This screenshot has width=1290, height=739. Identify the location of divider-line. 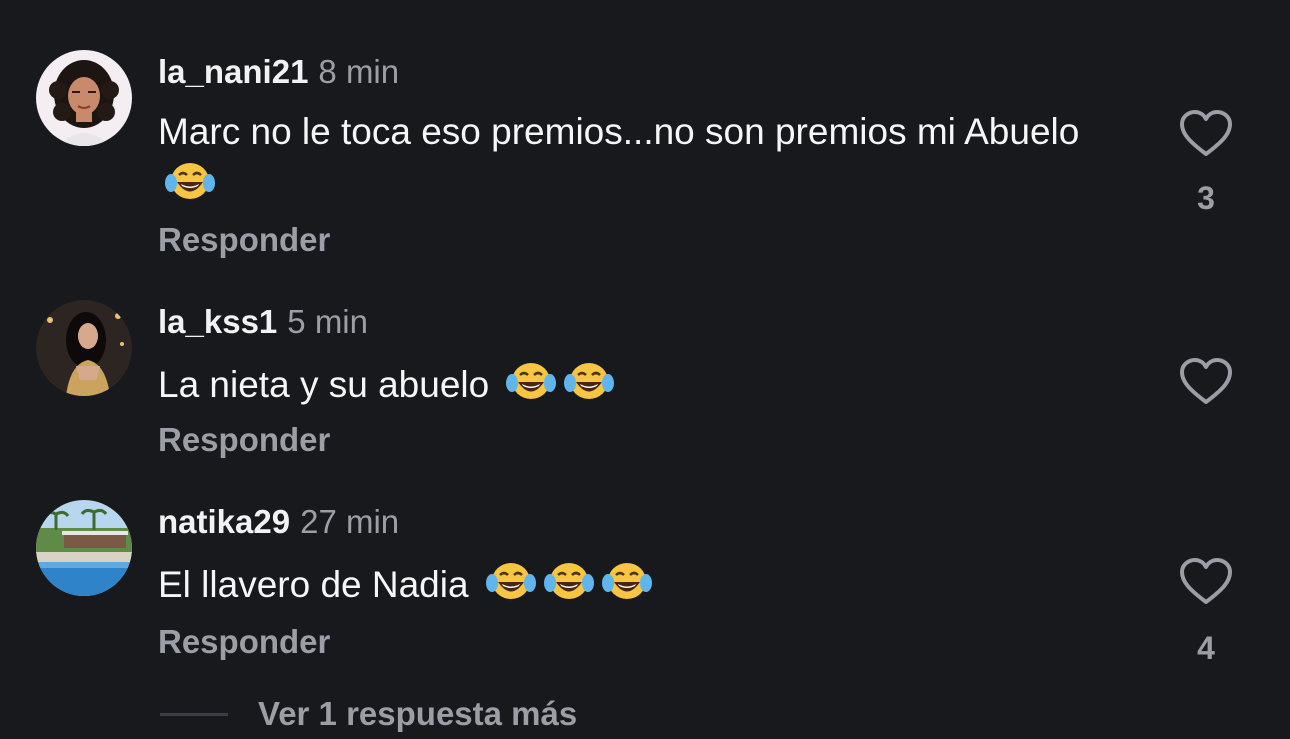
(194, 714).